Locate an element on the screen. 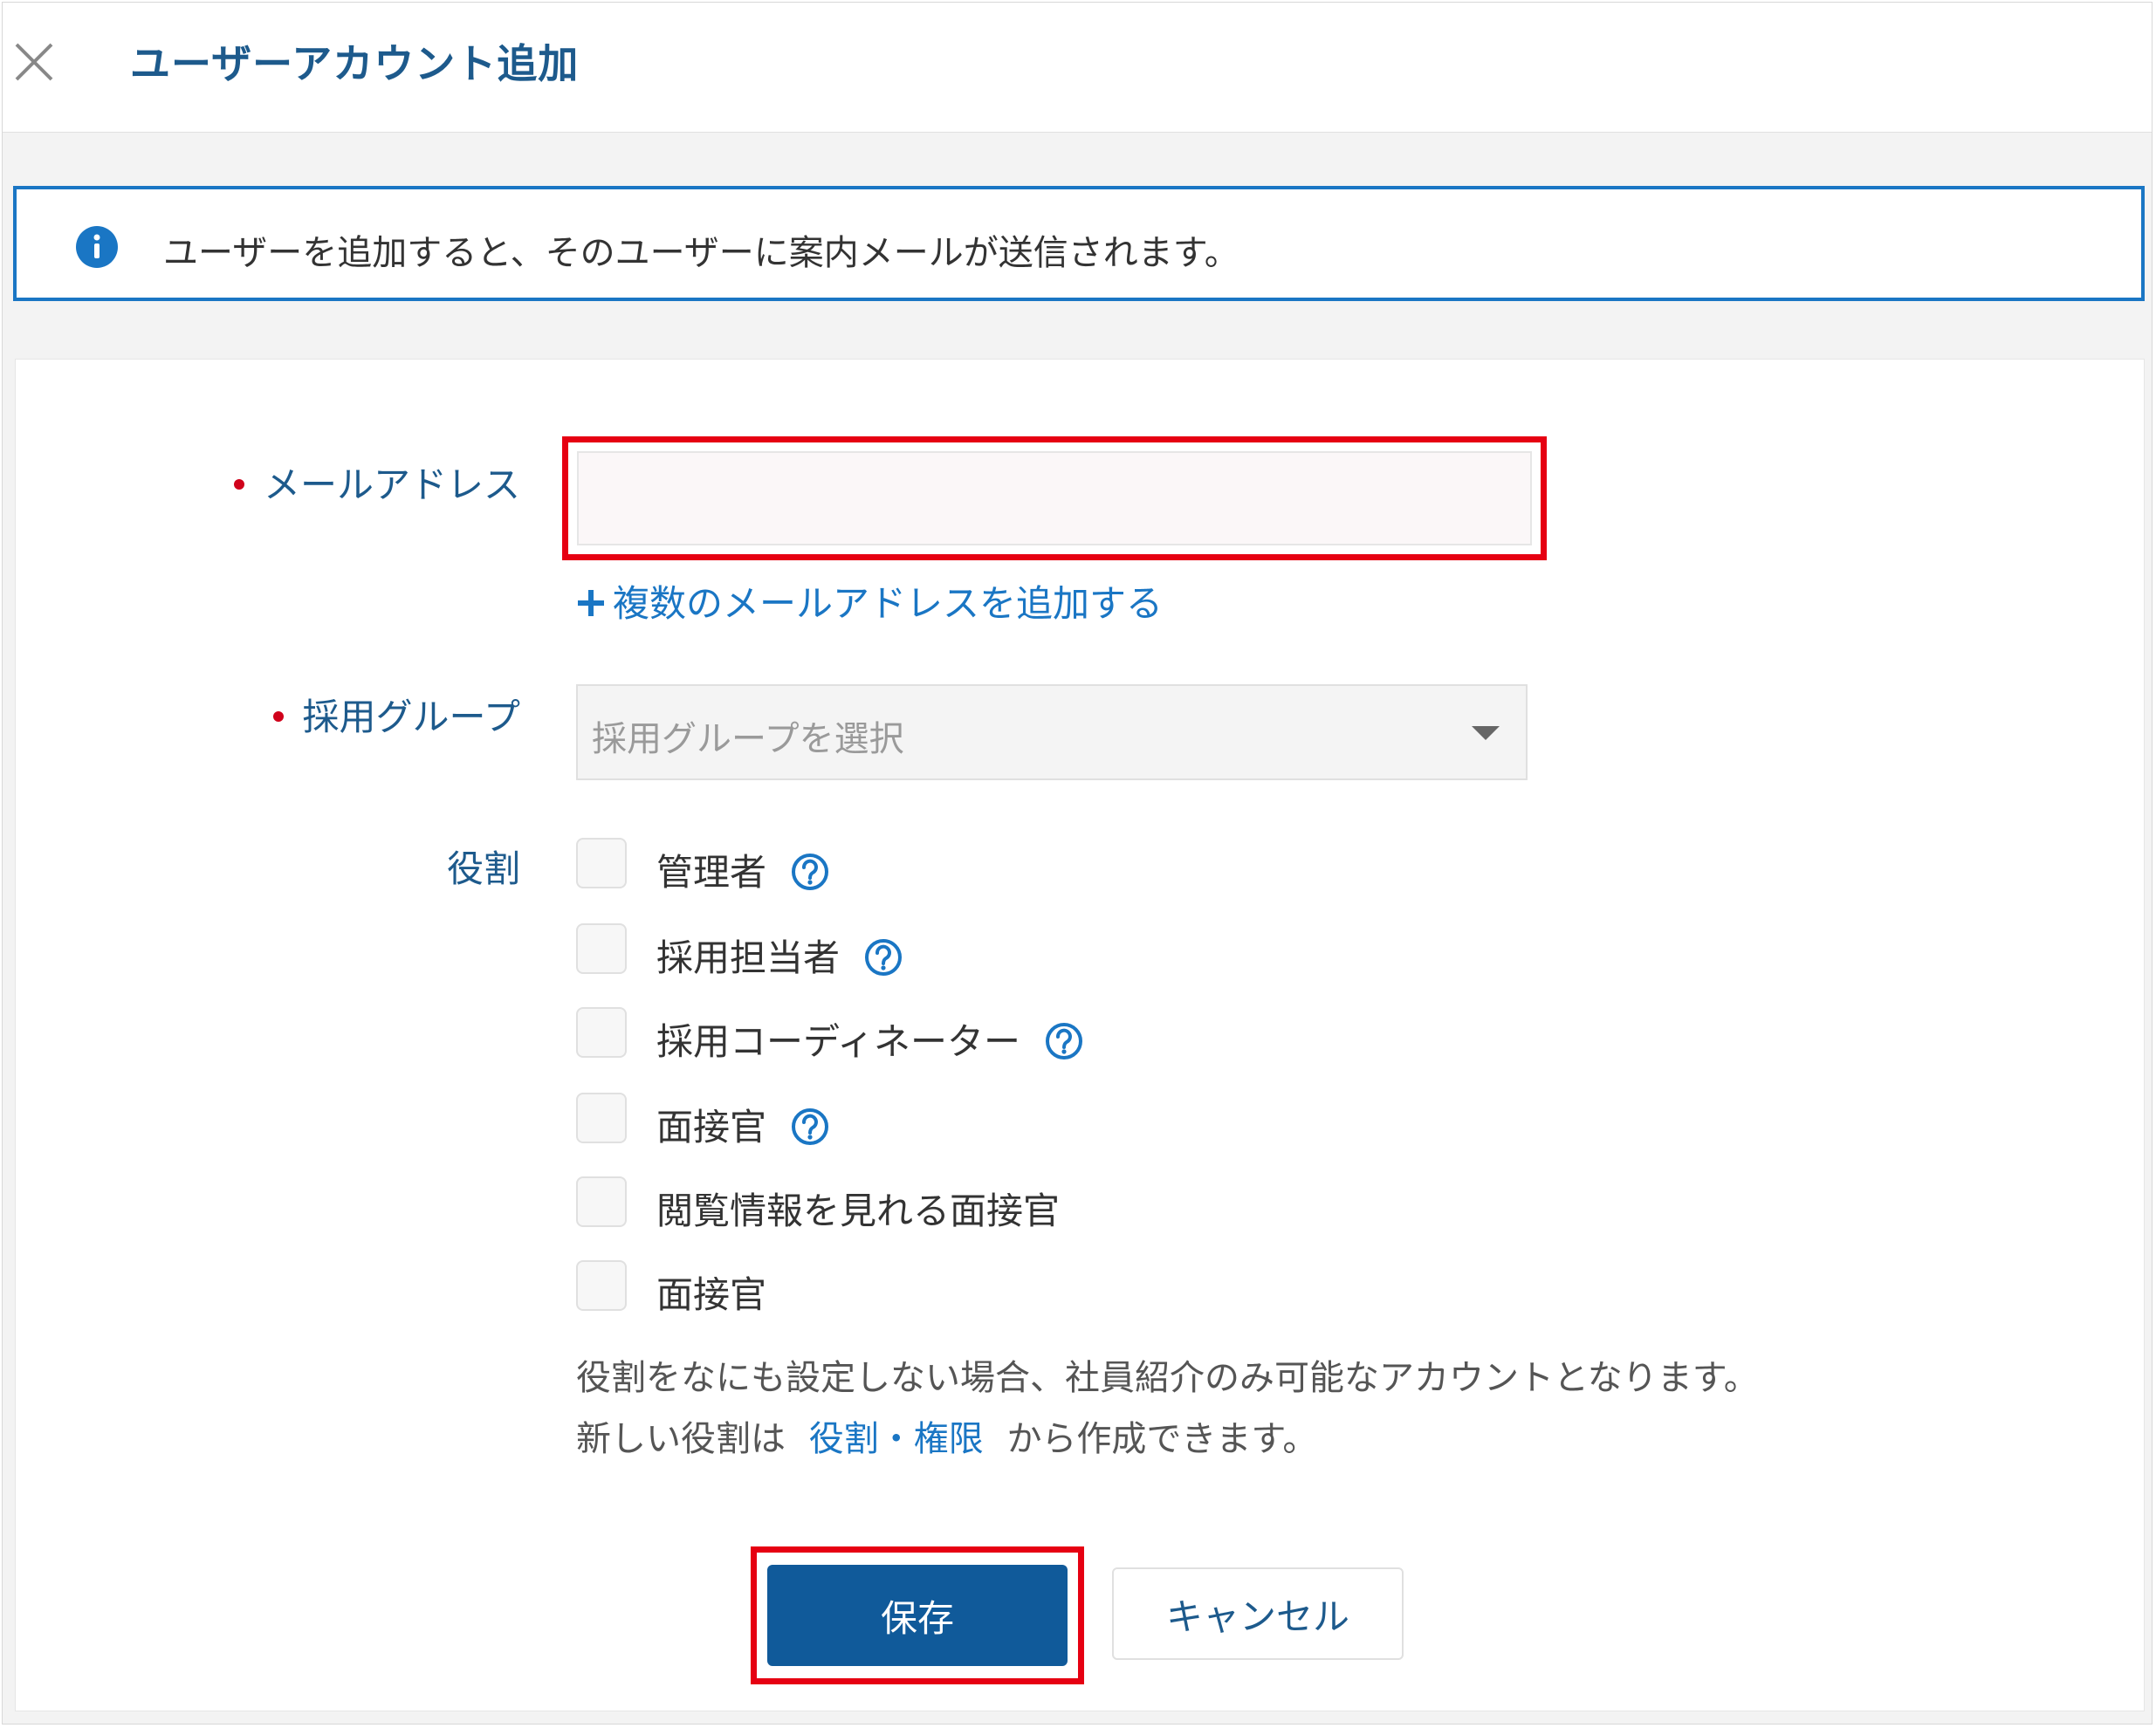 This screenshot has width=2156, height=1728. save-button: 保存 is located at coordinates (917, 1615).